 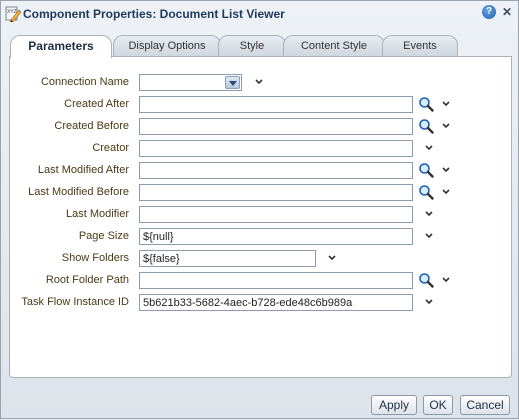 I want to click on param-row-last-modifier: Last Modifier, so click(x=261, y=215).